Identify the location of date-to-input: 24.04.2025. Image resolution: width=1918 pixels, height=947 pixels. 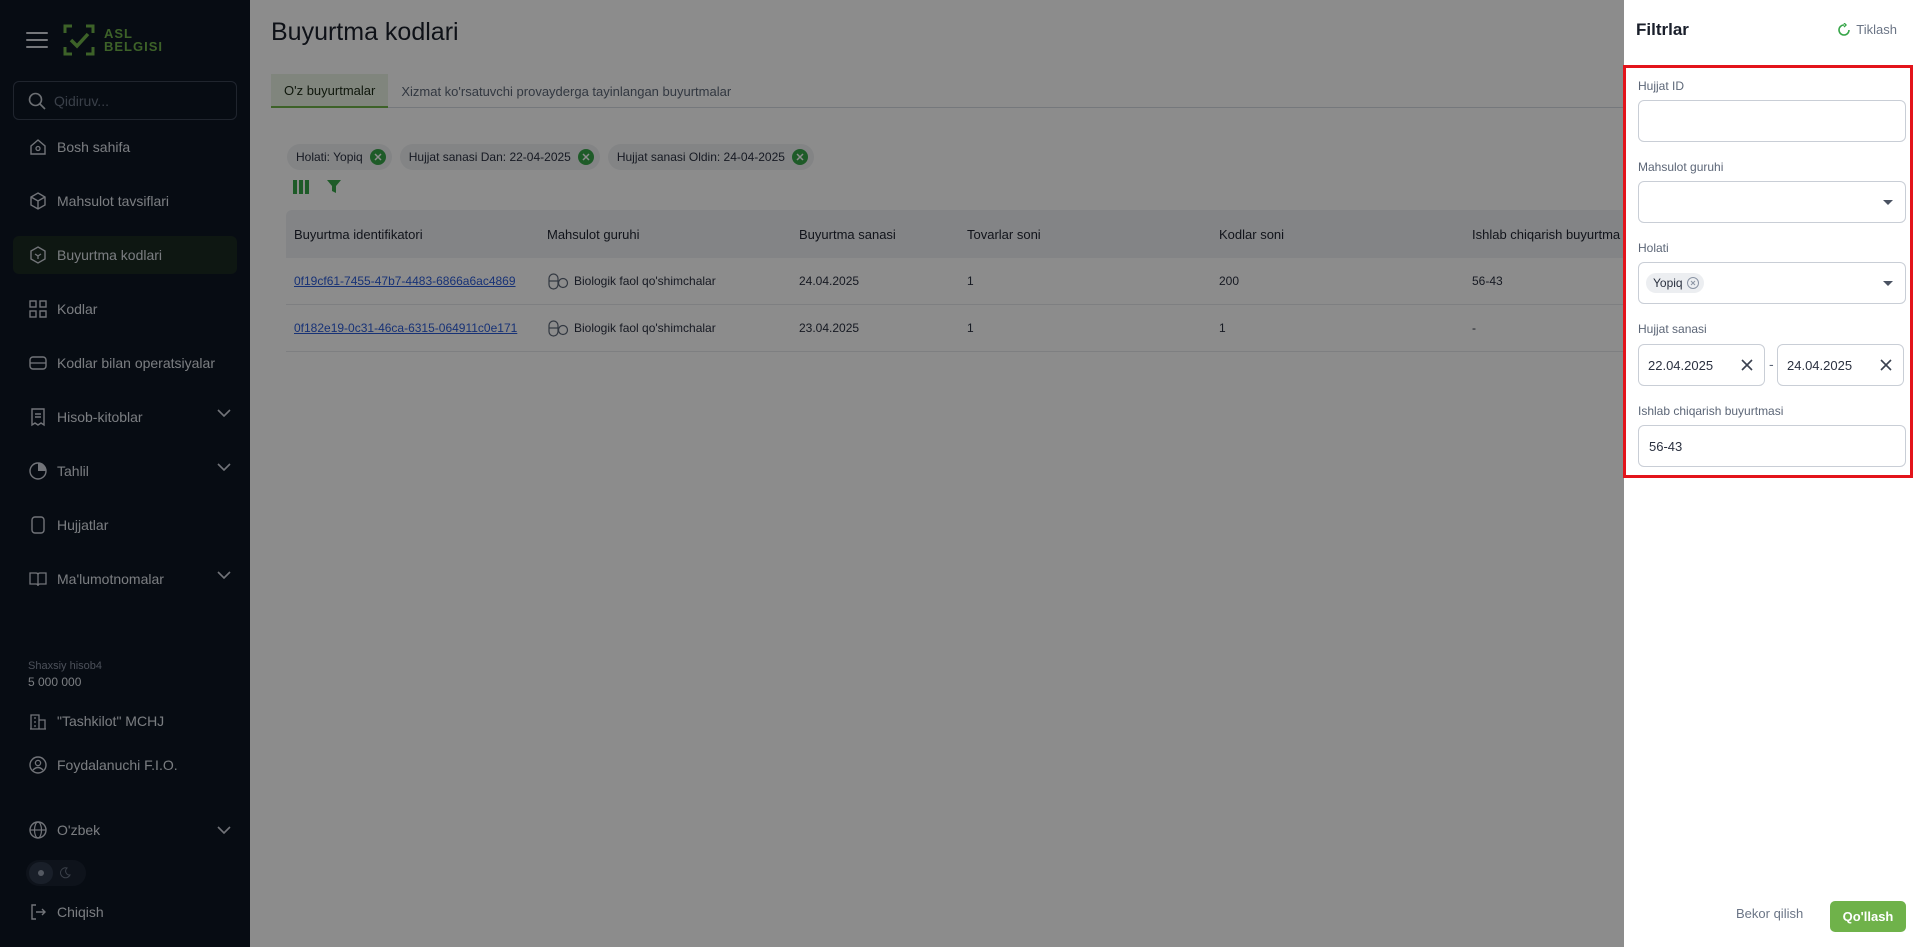
(1840, 365).